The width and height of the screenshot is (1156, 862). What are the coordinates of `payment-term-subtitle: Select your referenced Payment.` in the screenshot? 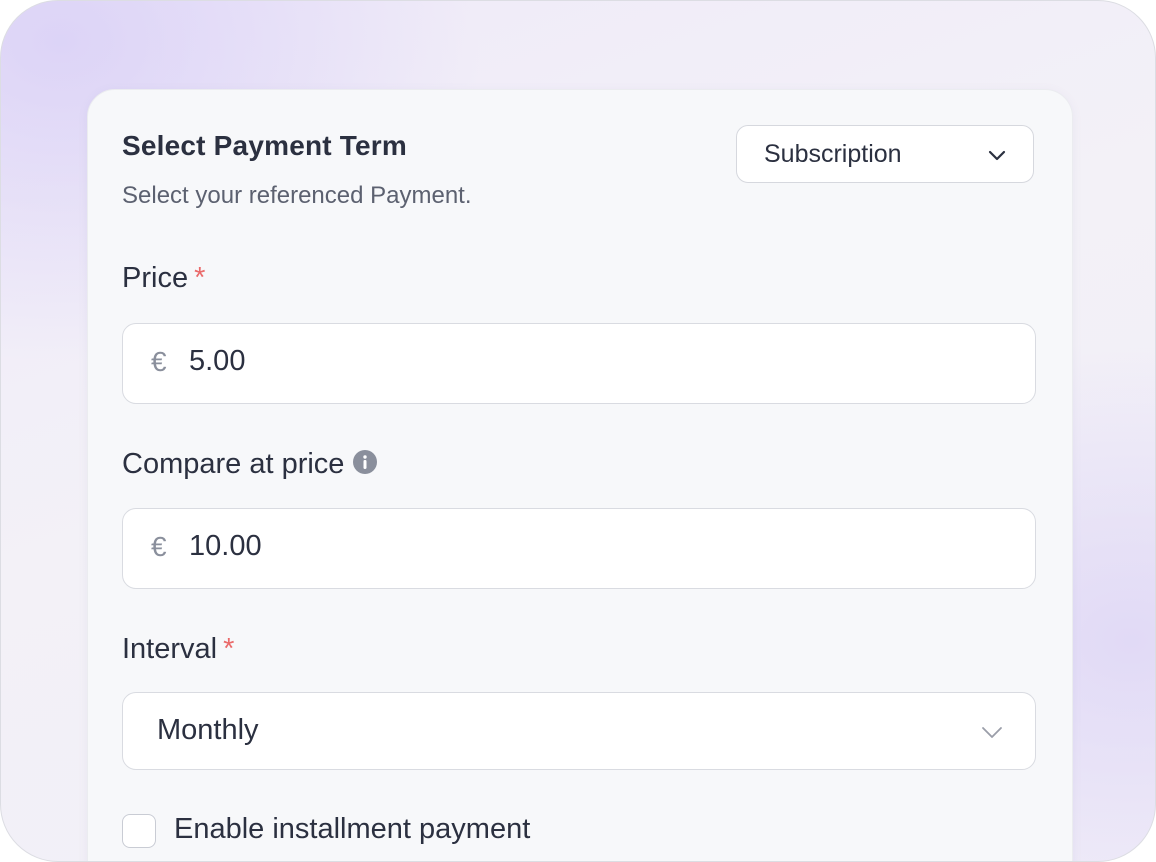 It's located at (297, 195).